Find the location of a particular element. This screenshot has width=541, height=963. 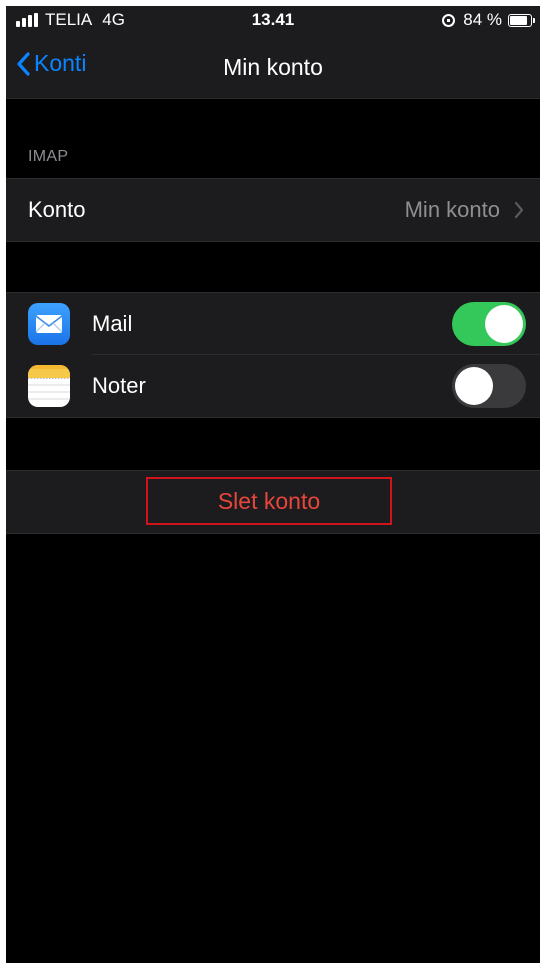

mail-icon is located at coordinates (49, 324).